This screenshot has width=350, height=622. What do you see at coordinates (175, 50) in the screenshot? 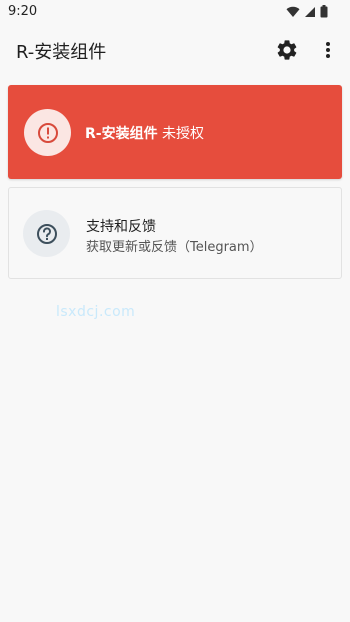
I see `app-bar: R-安装组件` at bounding box center [175, 50].